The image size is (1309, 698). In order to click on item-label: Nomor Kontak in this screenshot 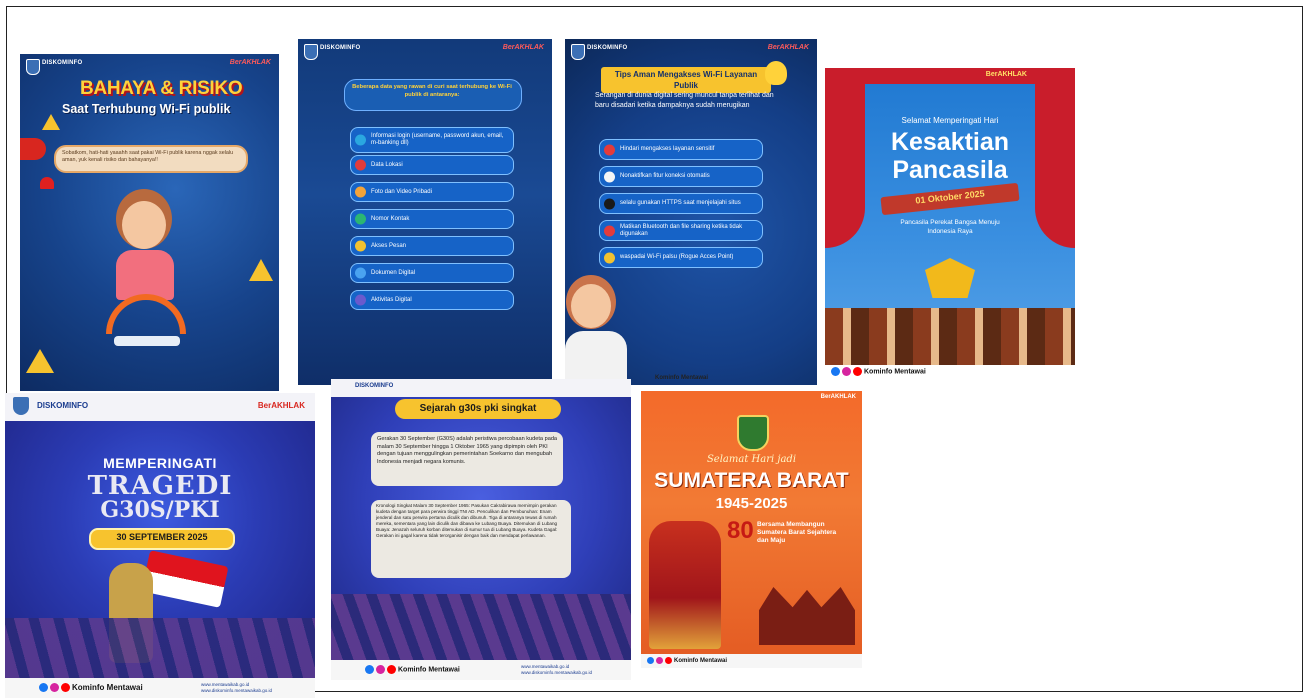, I will do `click(390, 218)`.